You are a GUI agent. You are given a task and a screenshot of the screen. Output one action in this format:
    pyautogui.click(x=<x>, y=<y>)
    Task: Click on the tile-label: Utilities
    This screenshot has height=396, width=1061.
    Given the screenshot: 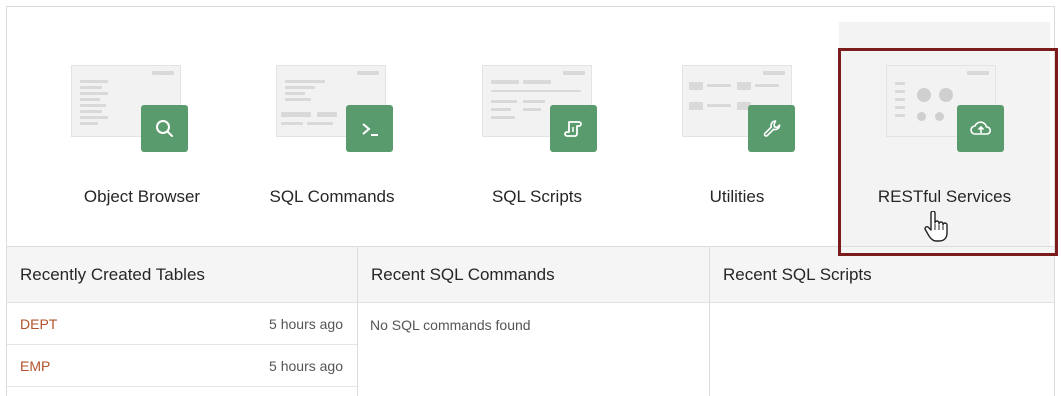 What is the action you would take?
    pyautogui.click(x=737, y=196)
    